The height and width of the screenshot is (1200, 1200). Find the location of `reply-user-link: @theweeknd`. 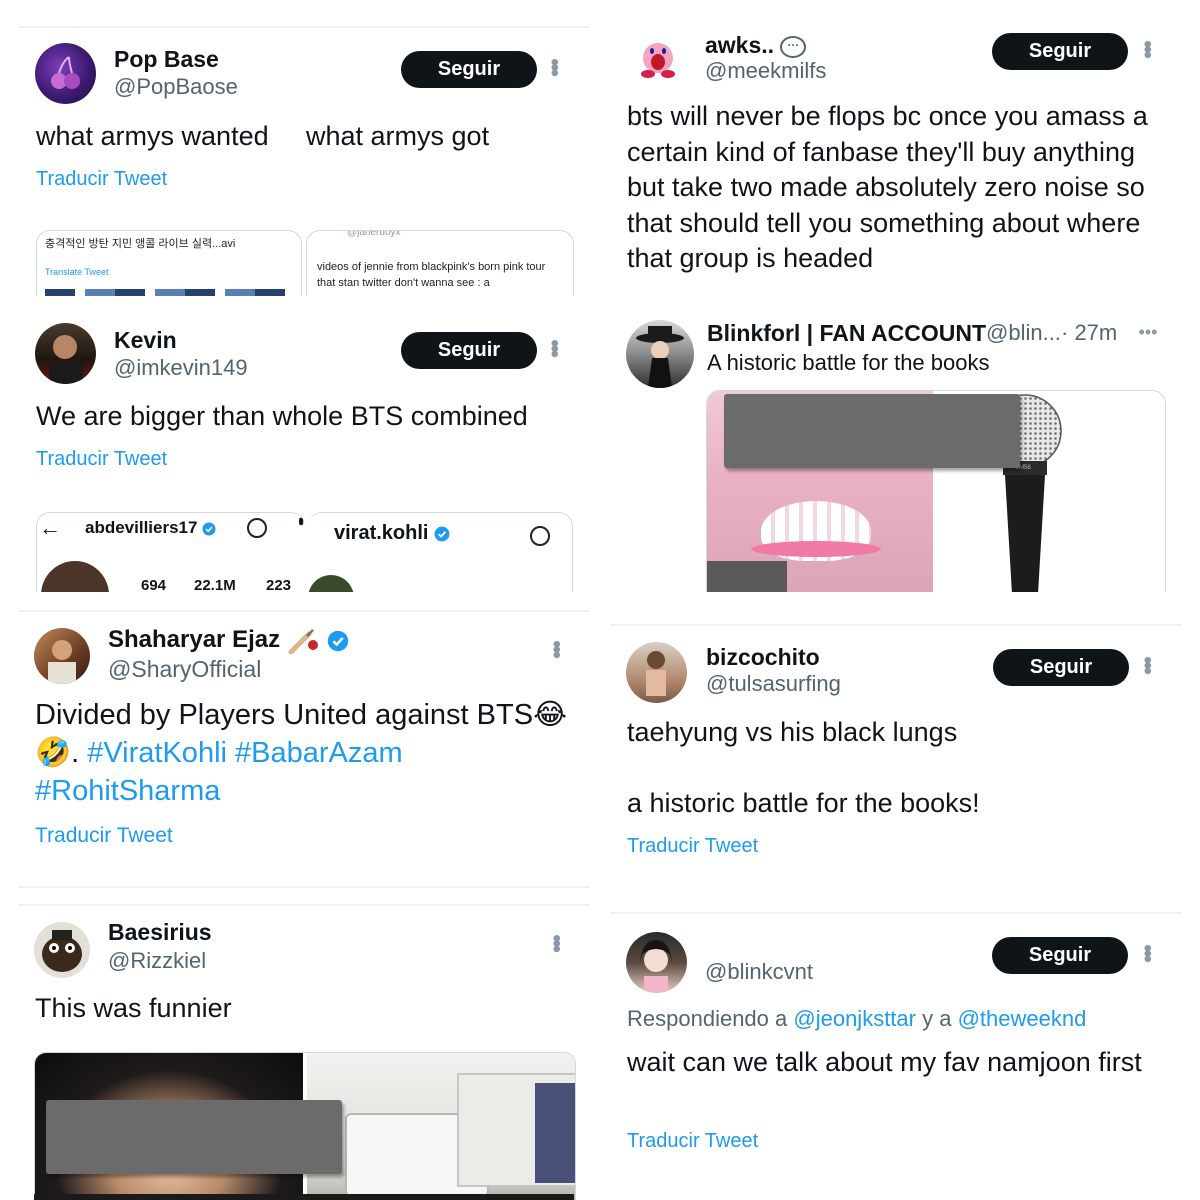

reply-user-link: @theweeknd is located at coordinates (1022, 1018).